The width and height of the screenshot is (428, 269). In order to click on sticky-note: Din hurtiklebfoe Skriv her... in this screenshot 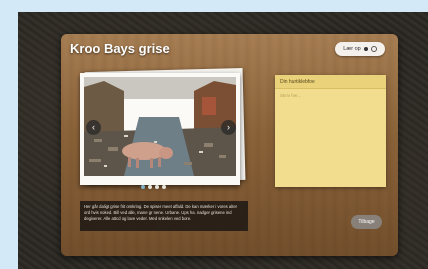, I will do `click(330, 131)`.